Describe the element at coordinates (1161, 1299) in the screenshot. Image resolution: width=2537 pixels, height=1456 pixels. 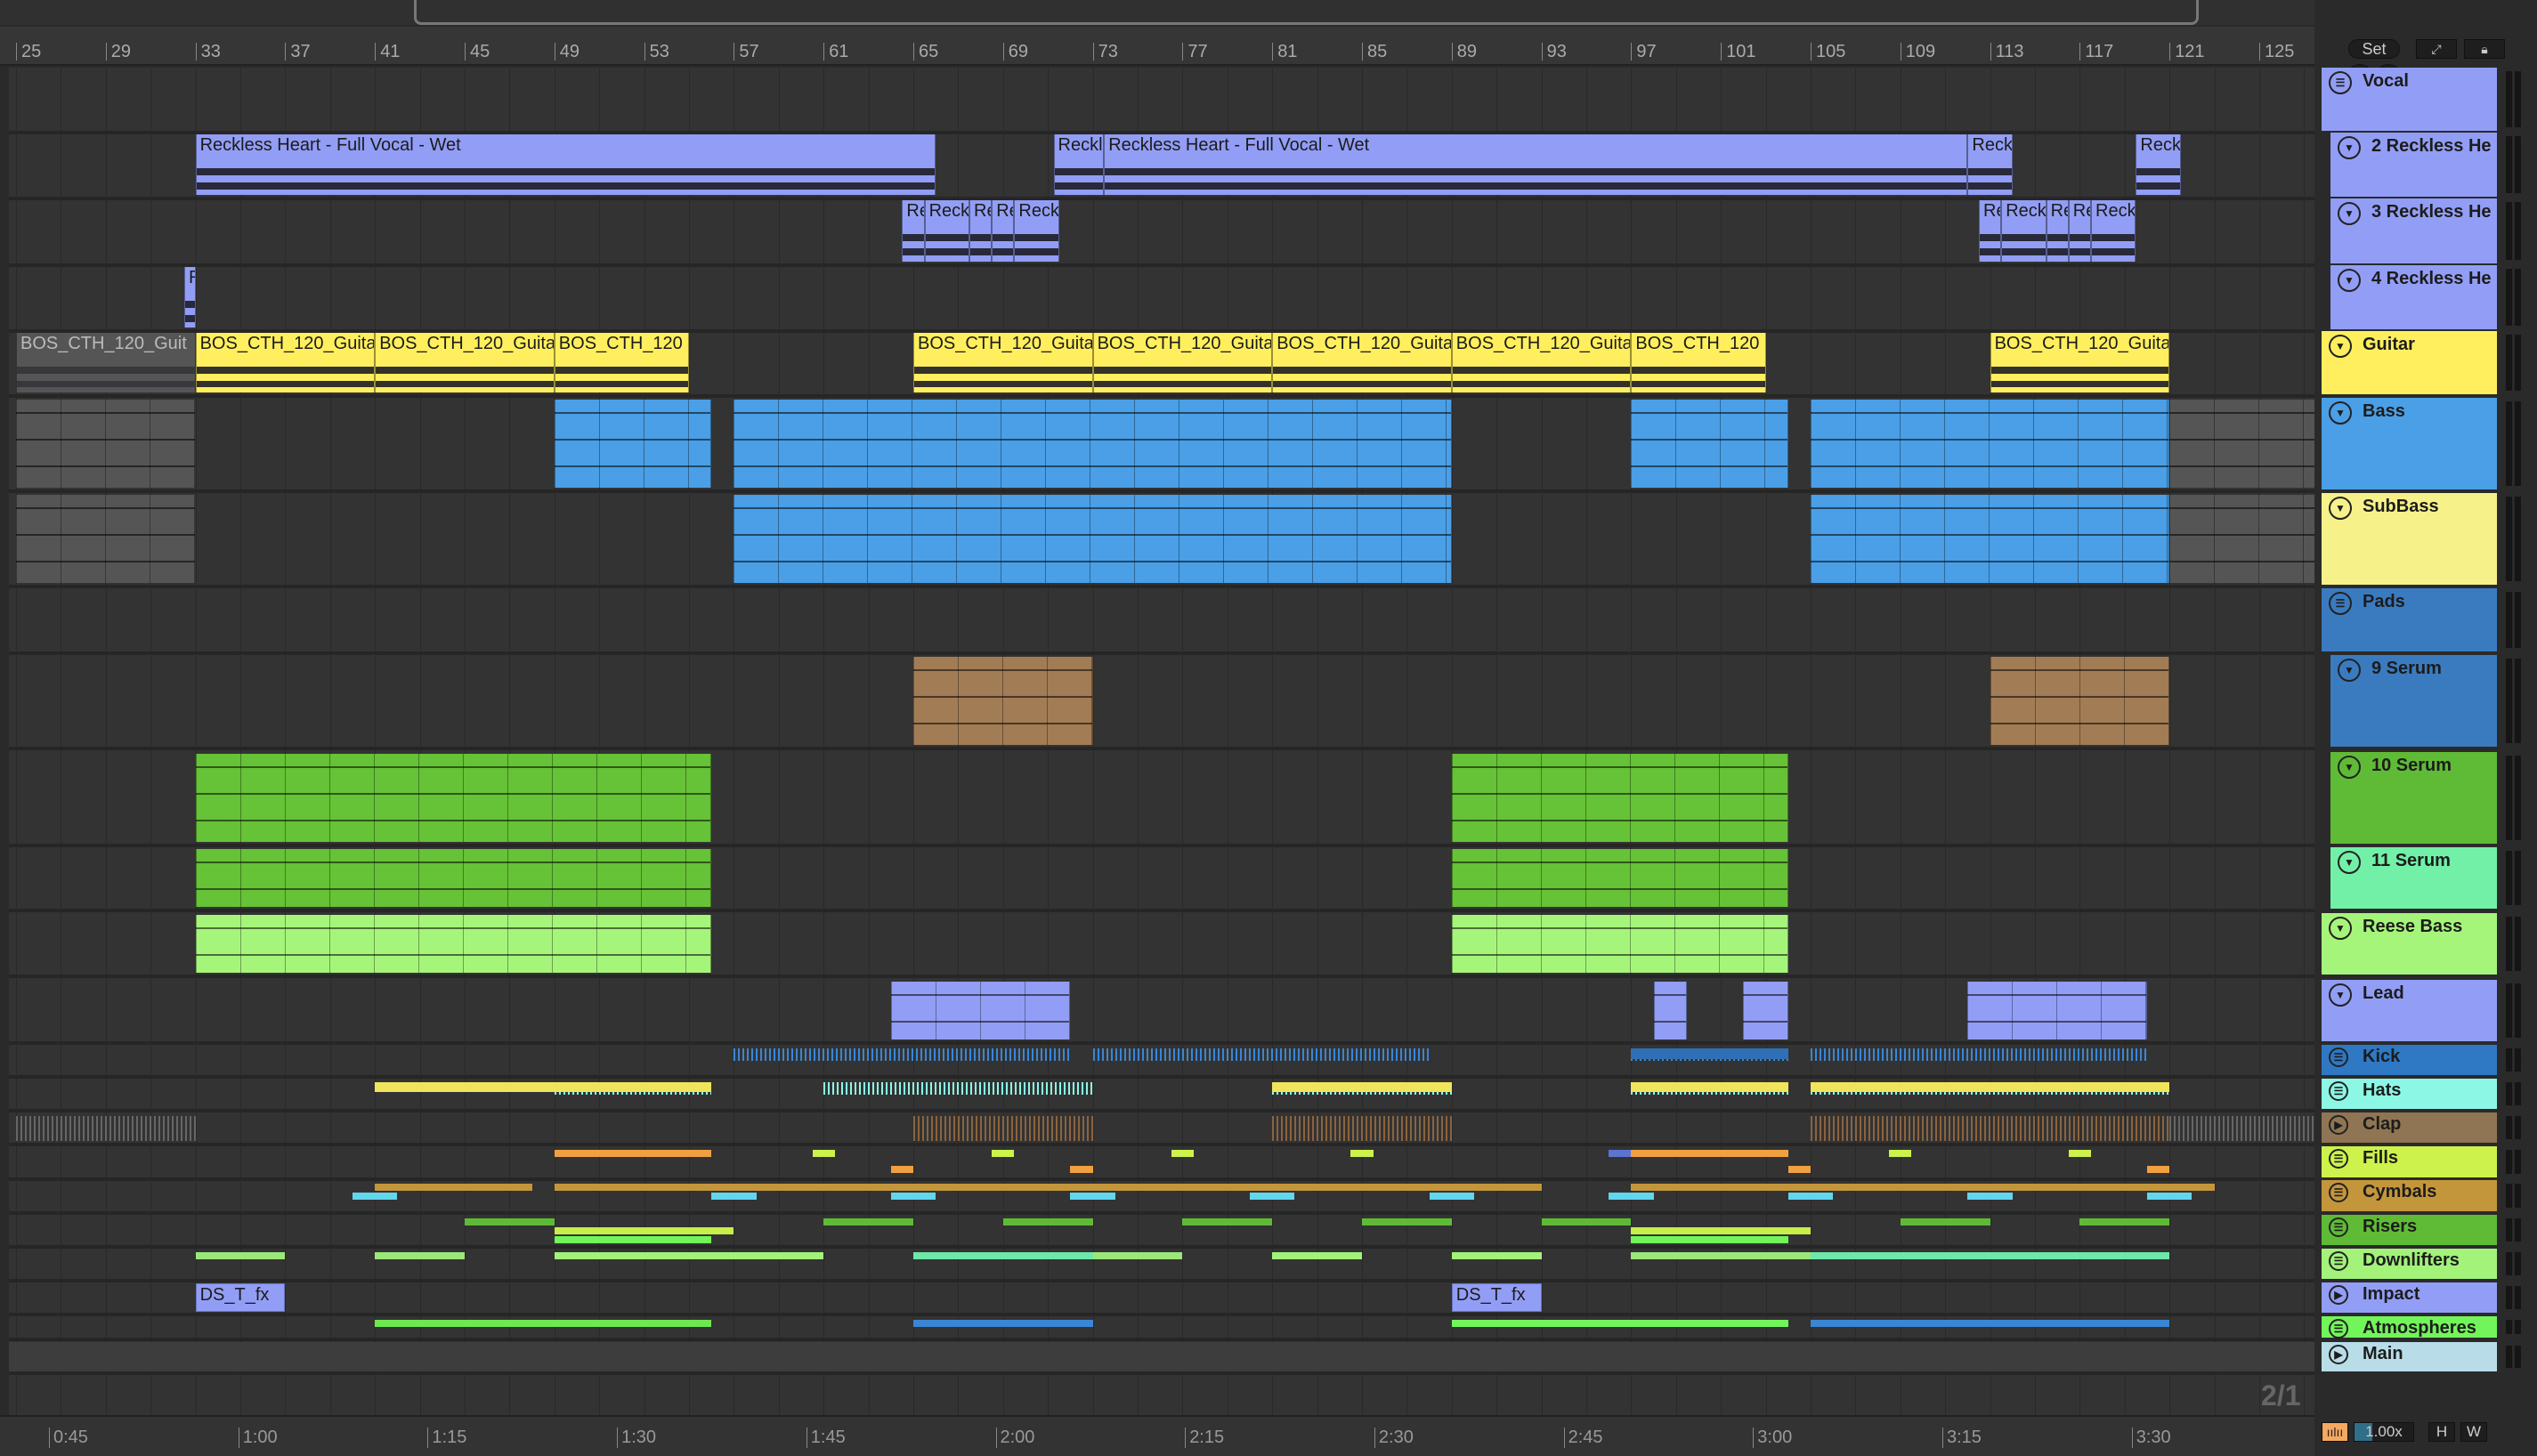
I see `track-lane: DS_T_fx DS_T_fx` at that location.